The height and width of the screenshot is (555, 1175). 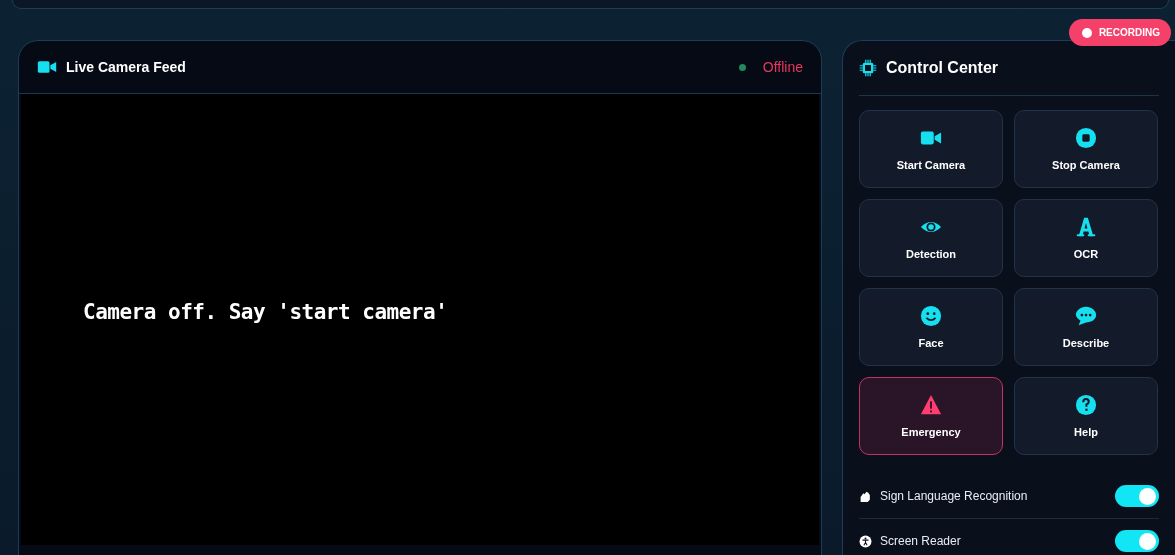 What do you see at coordinates (782, 67) in the screenshot?
I see `status-label: Offline` at bounding box center [782, 67].